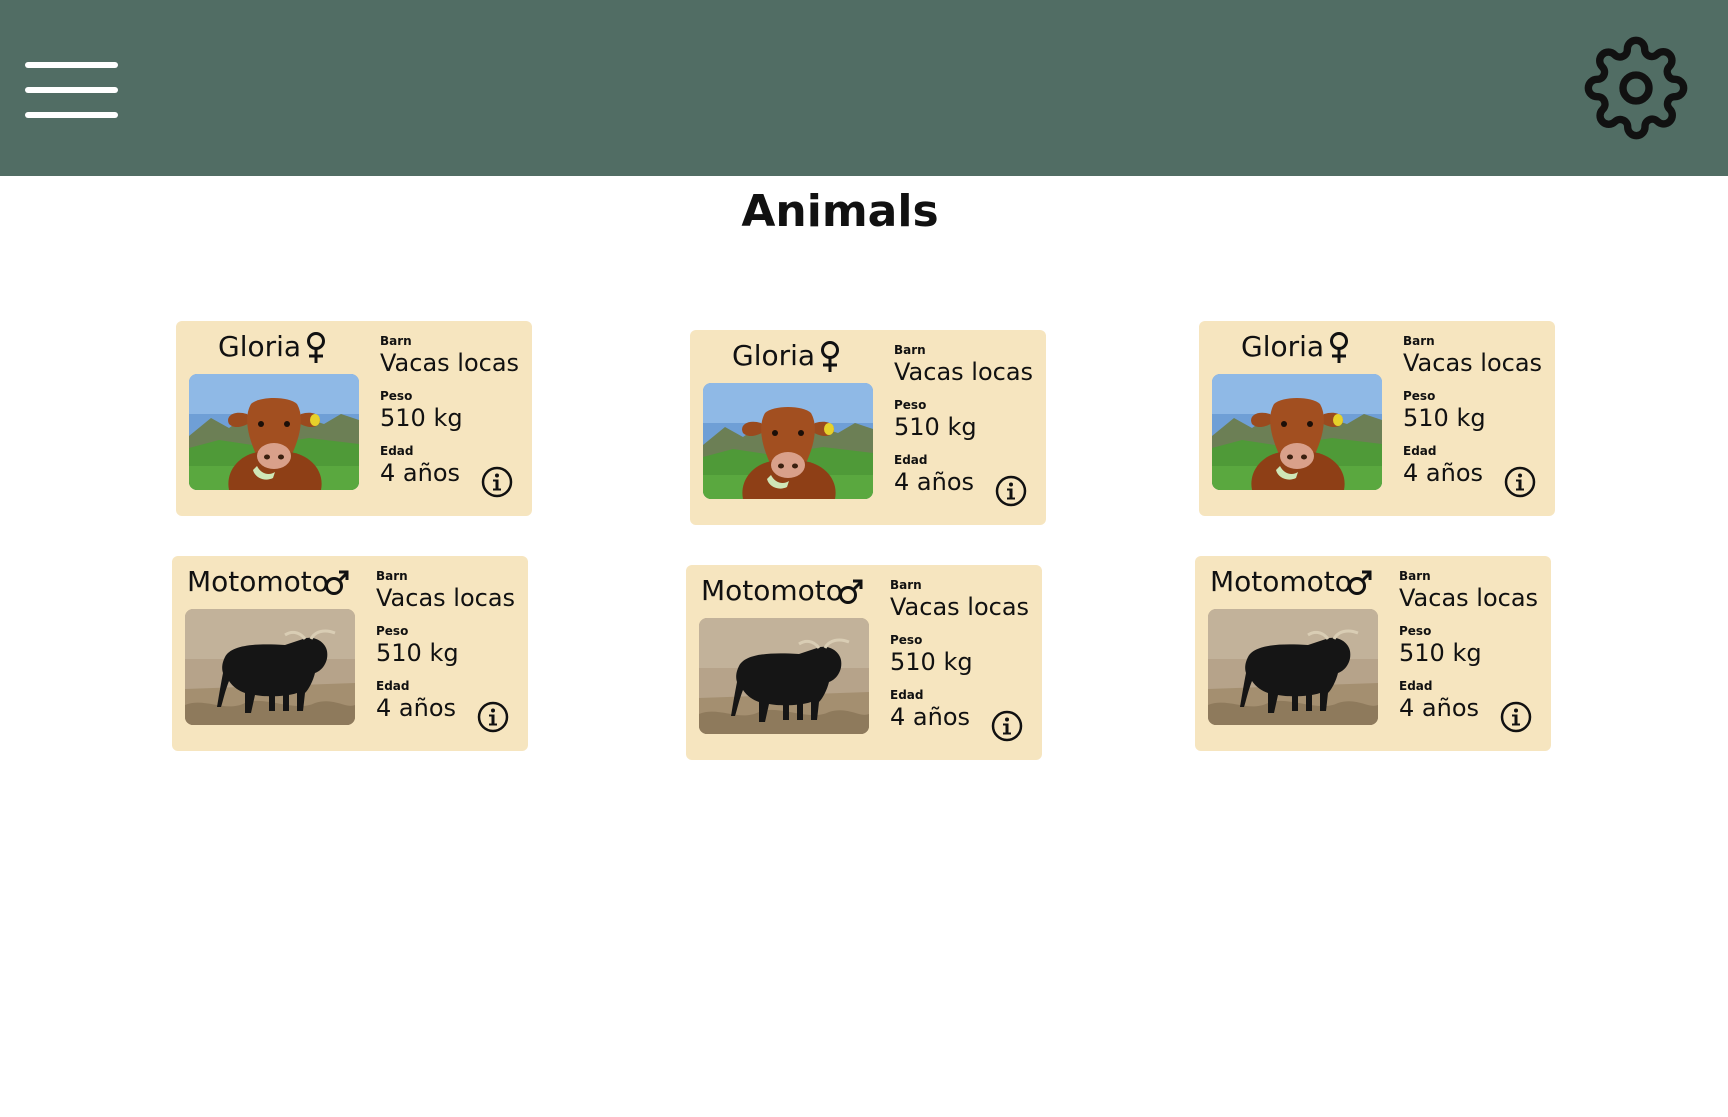 The height and width of the screenshot is (1117, 1728). I want to click on page-title: Animals, so click(840, 211).